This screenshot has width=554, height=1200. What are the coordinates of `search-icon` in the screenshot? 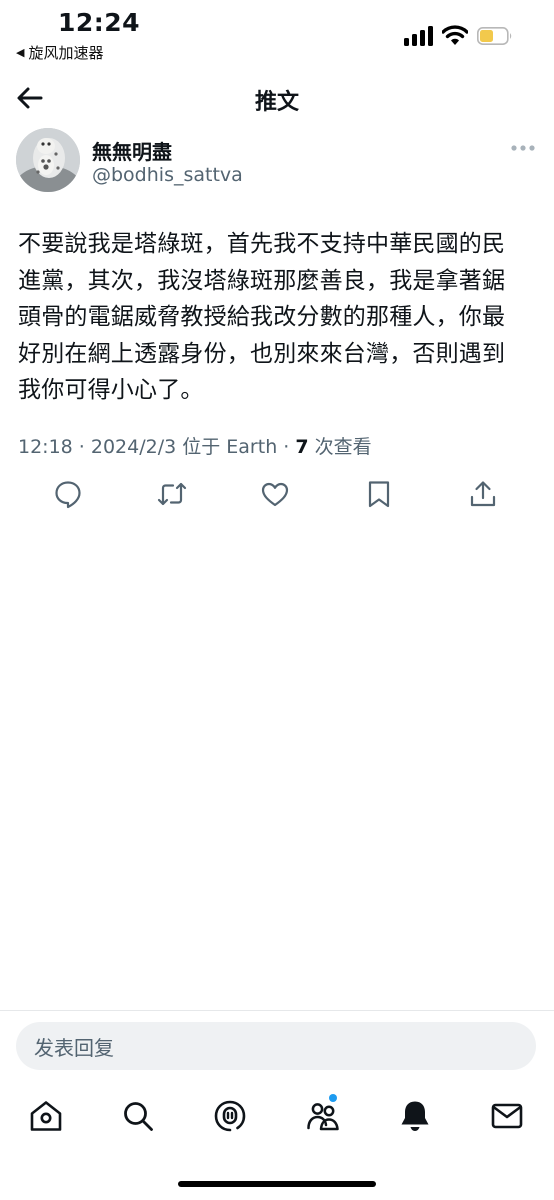 It's located at (138, 1116).